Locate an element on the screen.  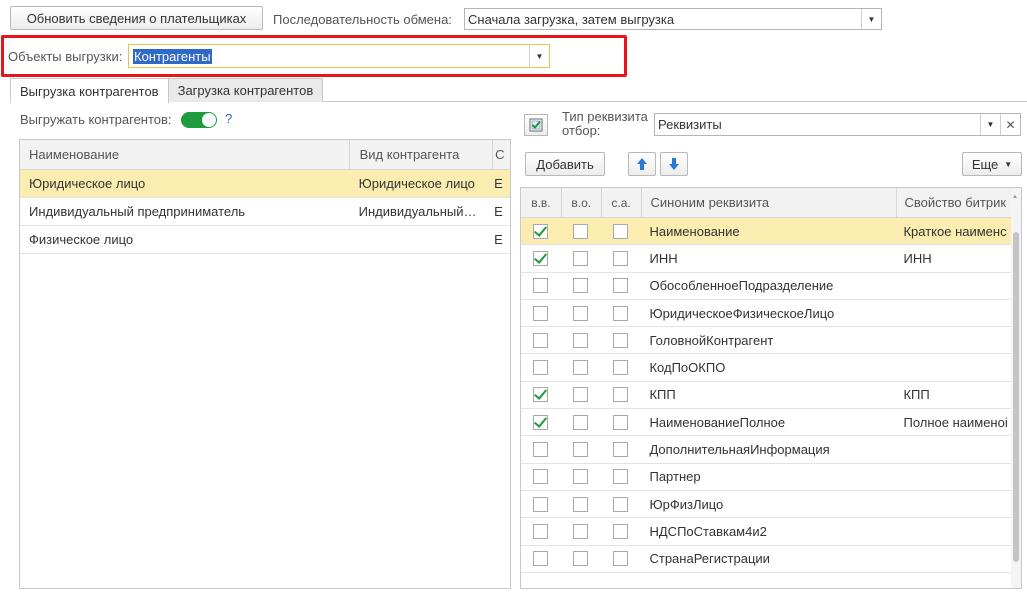
column-sa: с.а. is located at coordinates (620, 202).